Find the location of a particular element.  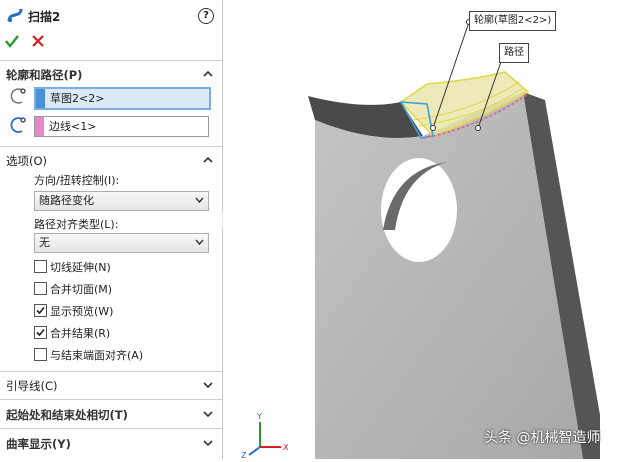

path-selection-box: 边线<1> is located at coordinates (121, 126).